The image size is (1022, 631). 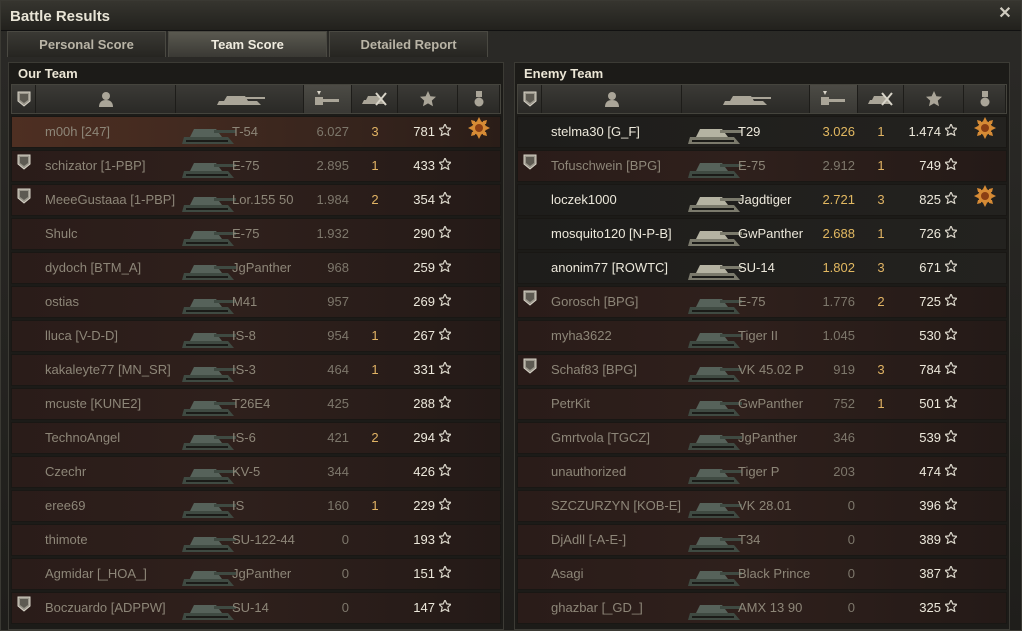 What do you see at coordinates (838, 267) in the screenshot?
I see `damage-value: 1.802` at bounding box center [838, 267].